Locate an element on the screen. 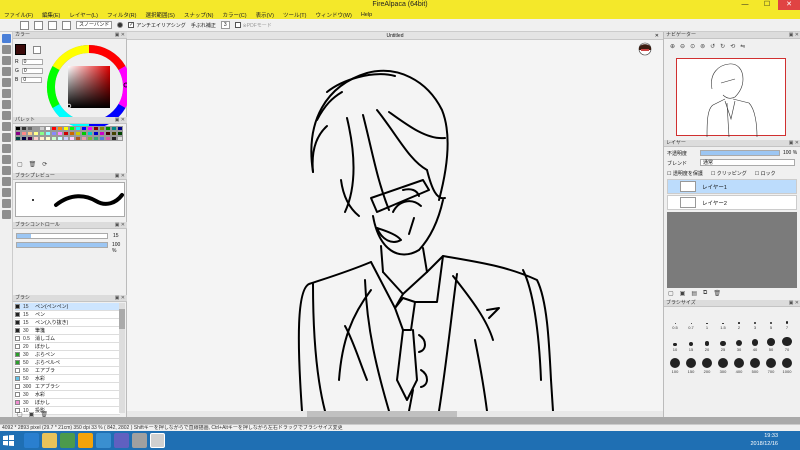 The width and height of the screenshot is (800, 450). operation-tool-icon is located at coordinates (6, 181).